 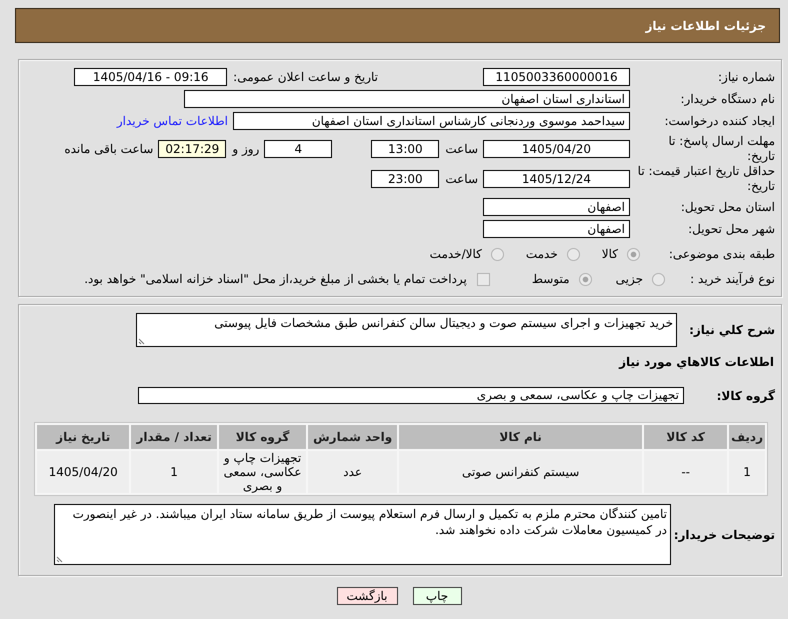 I want to click on option-label: کالا/خدمت, so click(x=456, y=254).